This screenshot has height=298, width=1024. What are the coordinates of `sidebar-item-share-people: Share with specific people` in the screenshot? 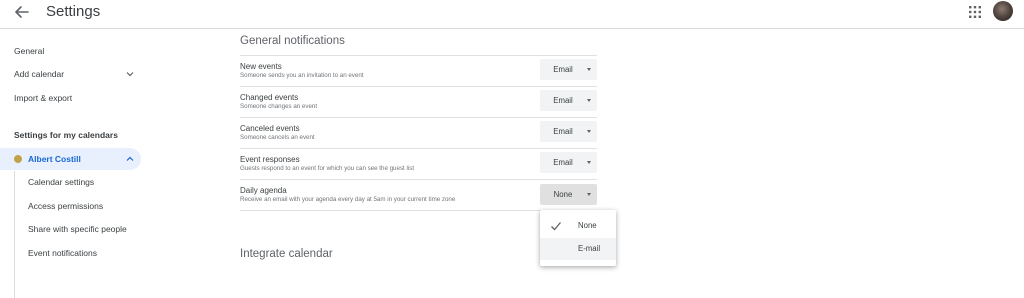 It's located at (77, 229).